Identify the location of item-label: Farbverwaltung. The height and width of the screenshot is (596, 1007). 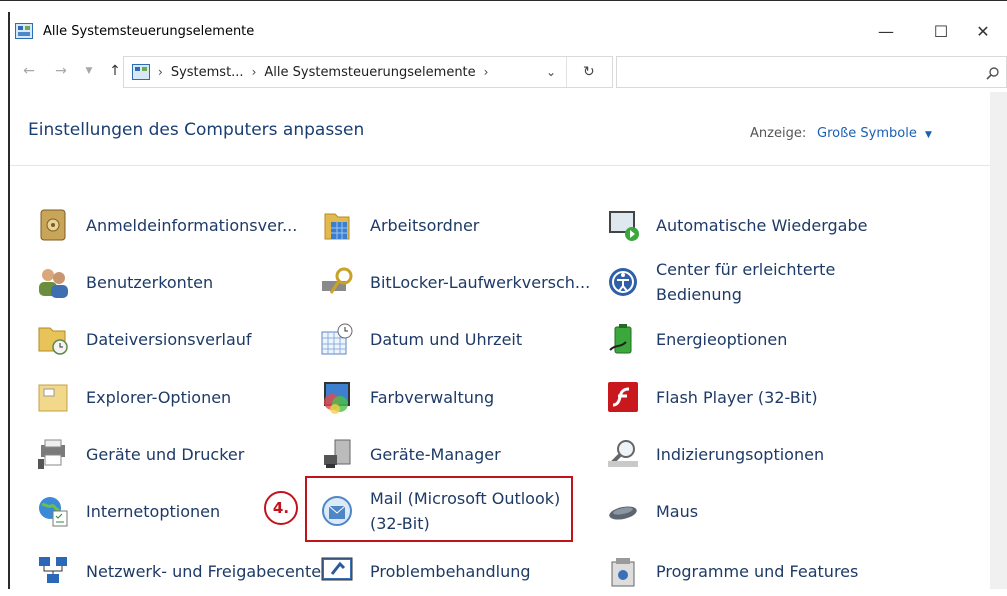
(432, 397).